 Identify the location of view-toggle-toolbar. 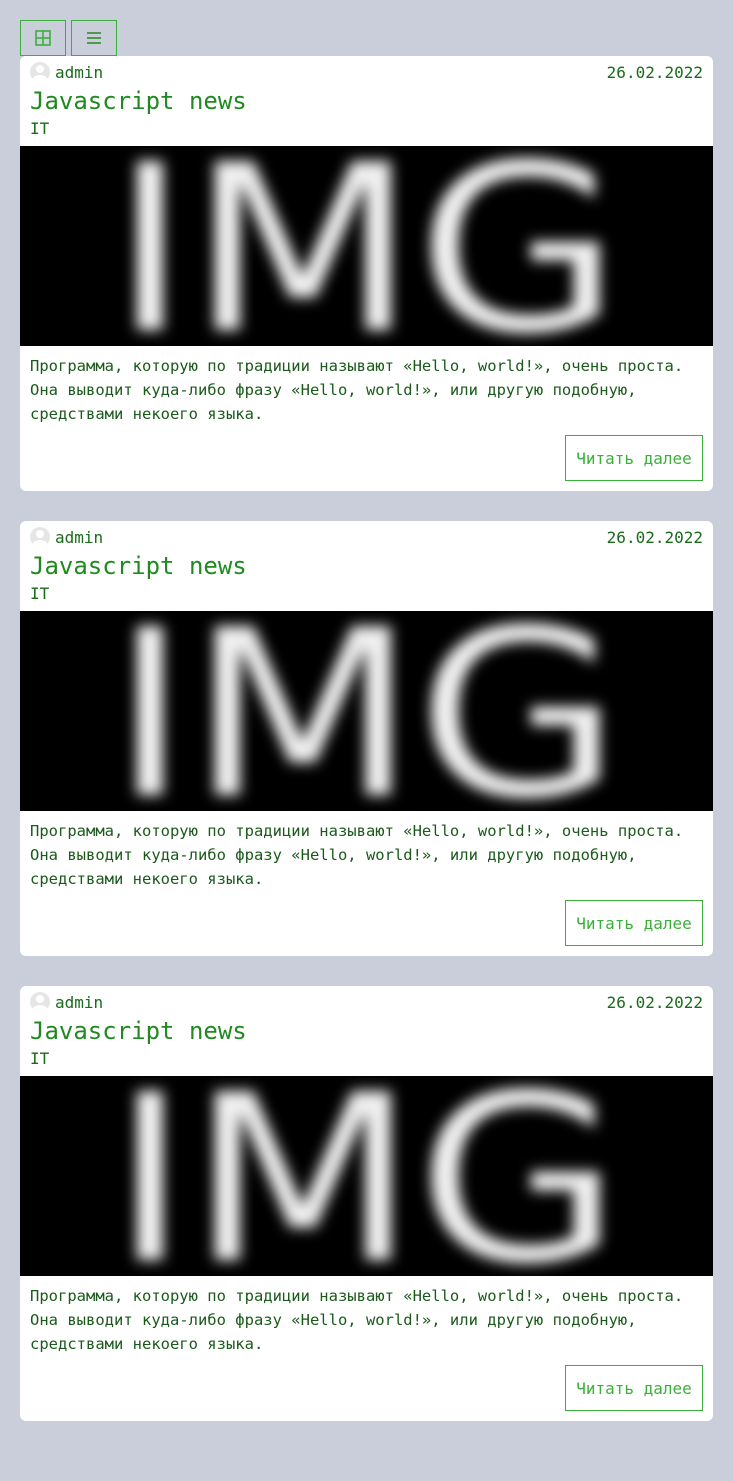
(68, 38).